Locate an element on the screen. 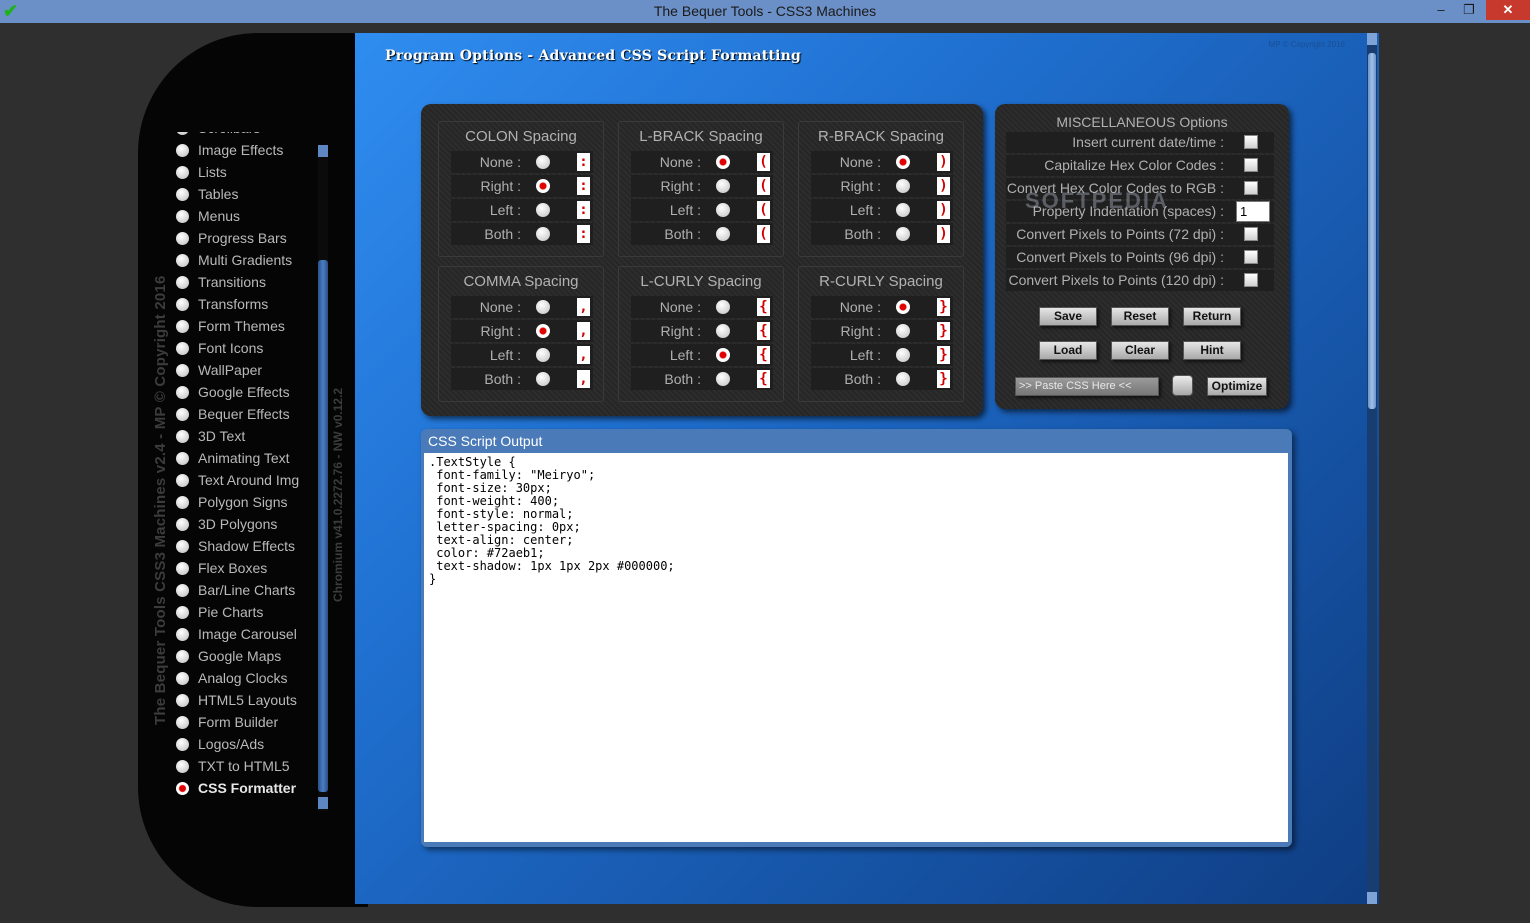 The width and height of the screenshot is (1530, 923). save-button: Save is located at coordinates (1068, 316).